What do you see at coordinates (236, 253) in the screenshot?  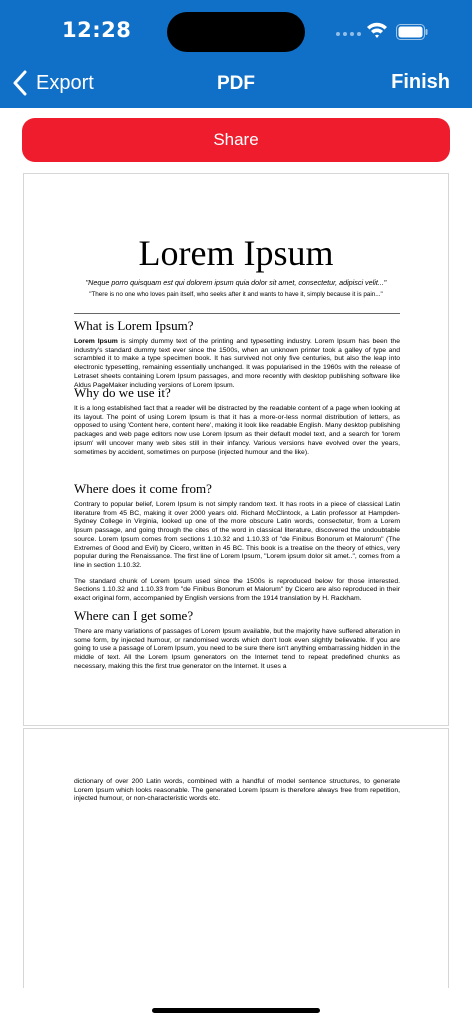 I see `document-title: Lorem Ipsum` at bounding box center [236, 253].